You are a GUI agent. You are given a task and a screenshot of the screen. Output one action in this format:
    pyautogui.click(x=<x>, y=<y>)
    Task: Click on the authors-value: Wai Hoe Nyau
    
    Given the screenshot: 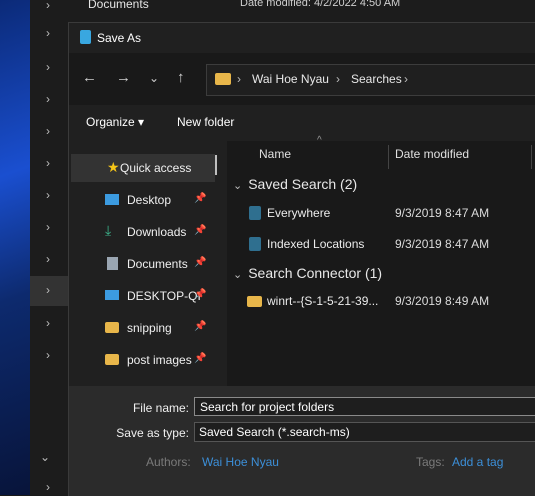 What is the action you would take?
    pyautogui.click(x=240, y=462)
    